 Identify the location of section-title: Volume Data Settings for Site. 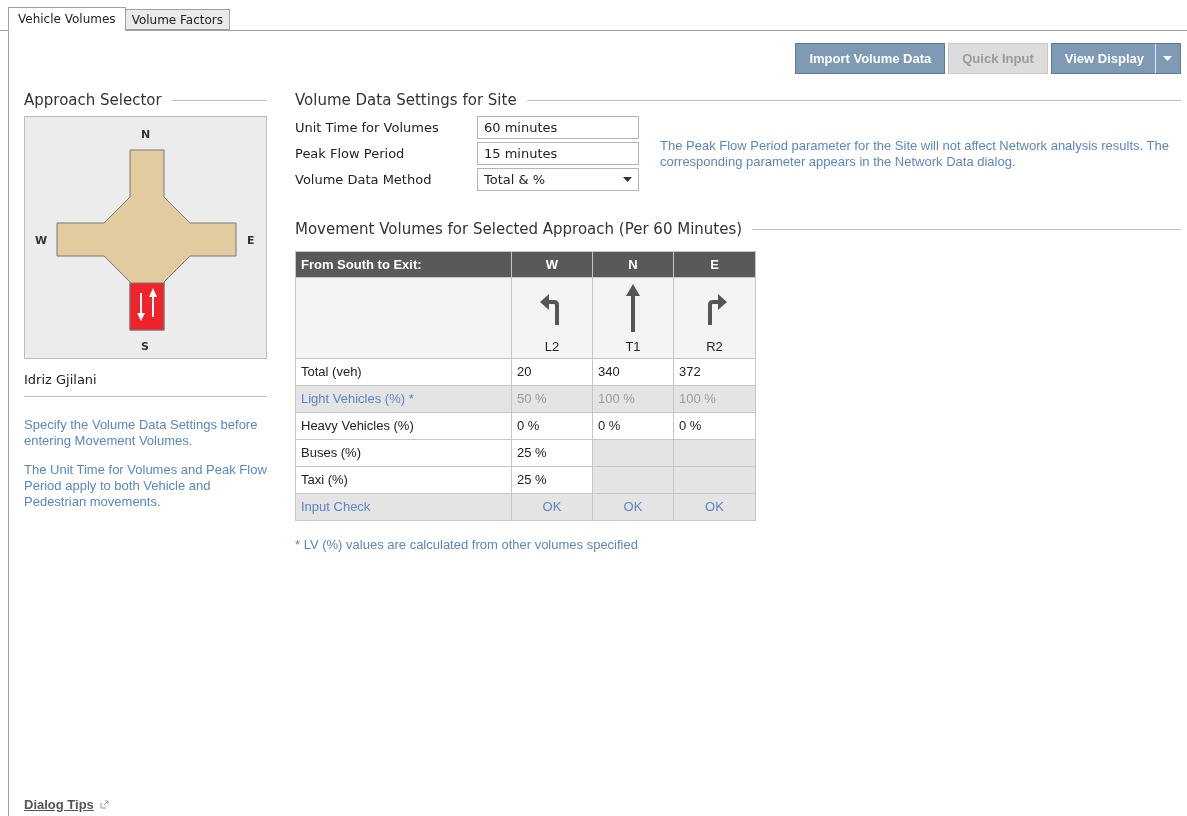
(406, 100).